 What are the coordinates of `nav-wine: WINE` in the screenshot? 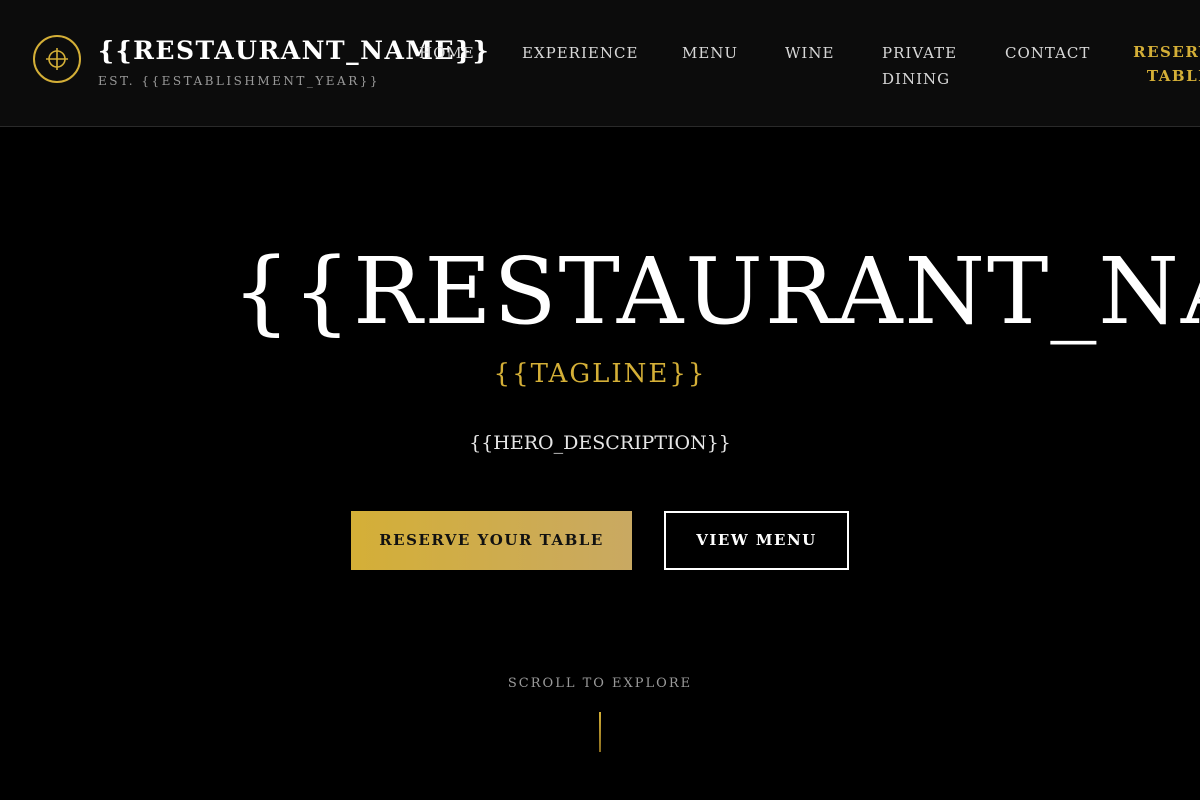 It's located at (809, 53).